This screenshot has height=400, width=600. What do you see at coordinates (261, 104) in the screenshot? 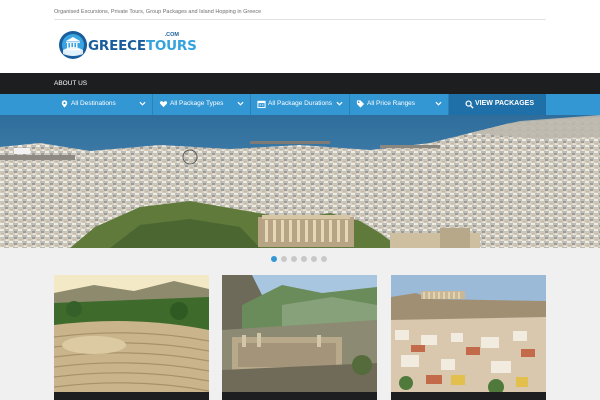
I see `calendar-icon` at bounding box center [261, 104].